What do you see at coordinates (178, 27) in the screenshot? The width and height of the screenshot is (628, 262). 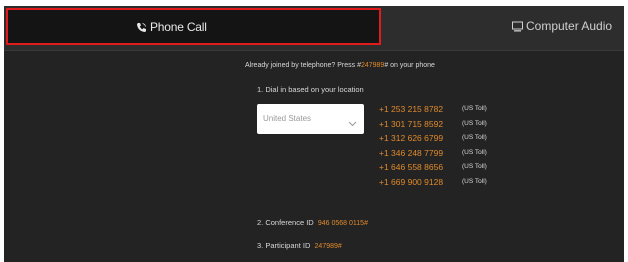 I see `tab-phone-call-label: Phone Call` at bounding box center [178, 27].